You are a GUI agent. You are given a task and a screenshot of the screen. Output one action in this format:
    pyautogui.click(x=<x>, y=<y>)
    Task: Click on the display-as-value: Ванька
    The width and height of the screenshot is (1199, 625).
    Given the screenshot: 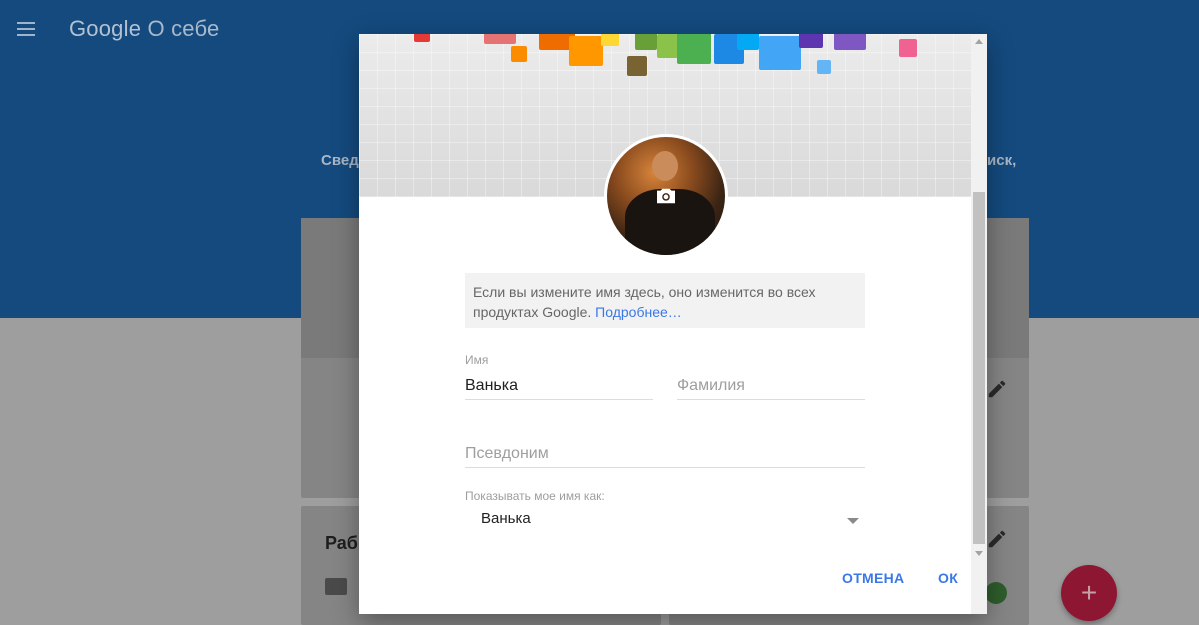 What is the action you would take?
    pyautogui.click(x=506, y=518)
    